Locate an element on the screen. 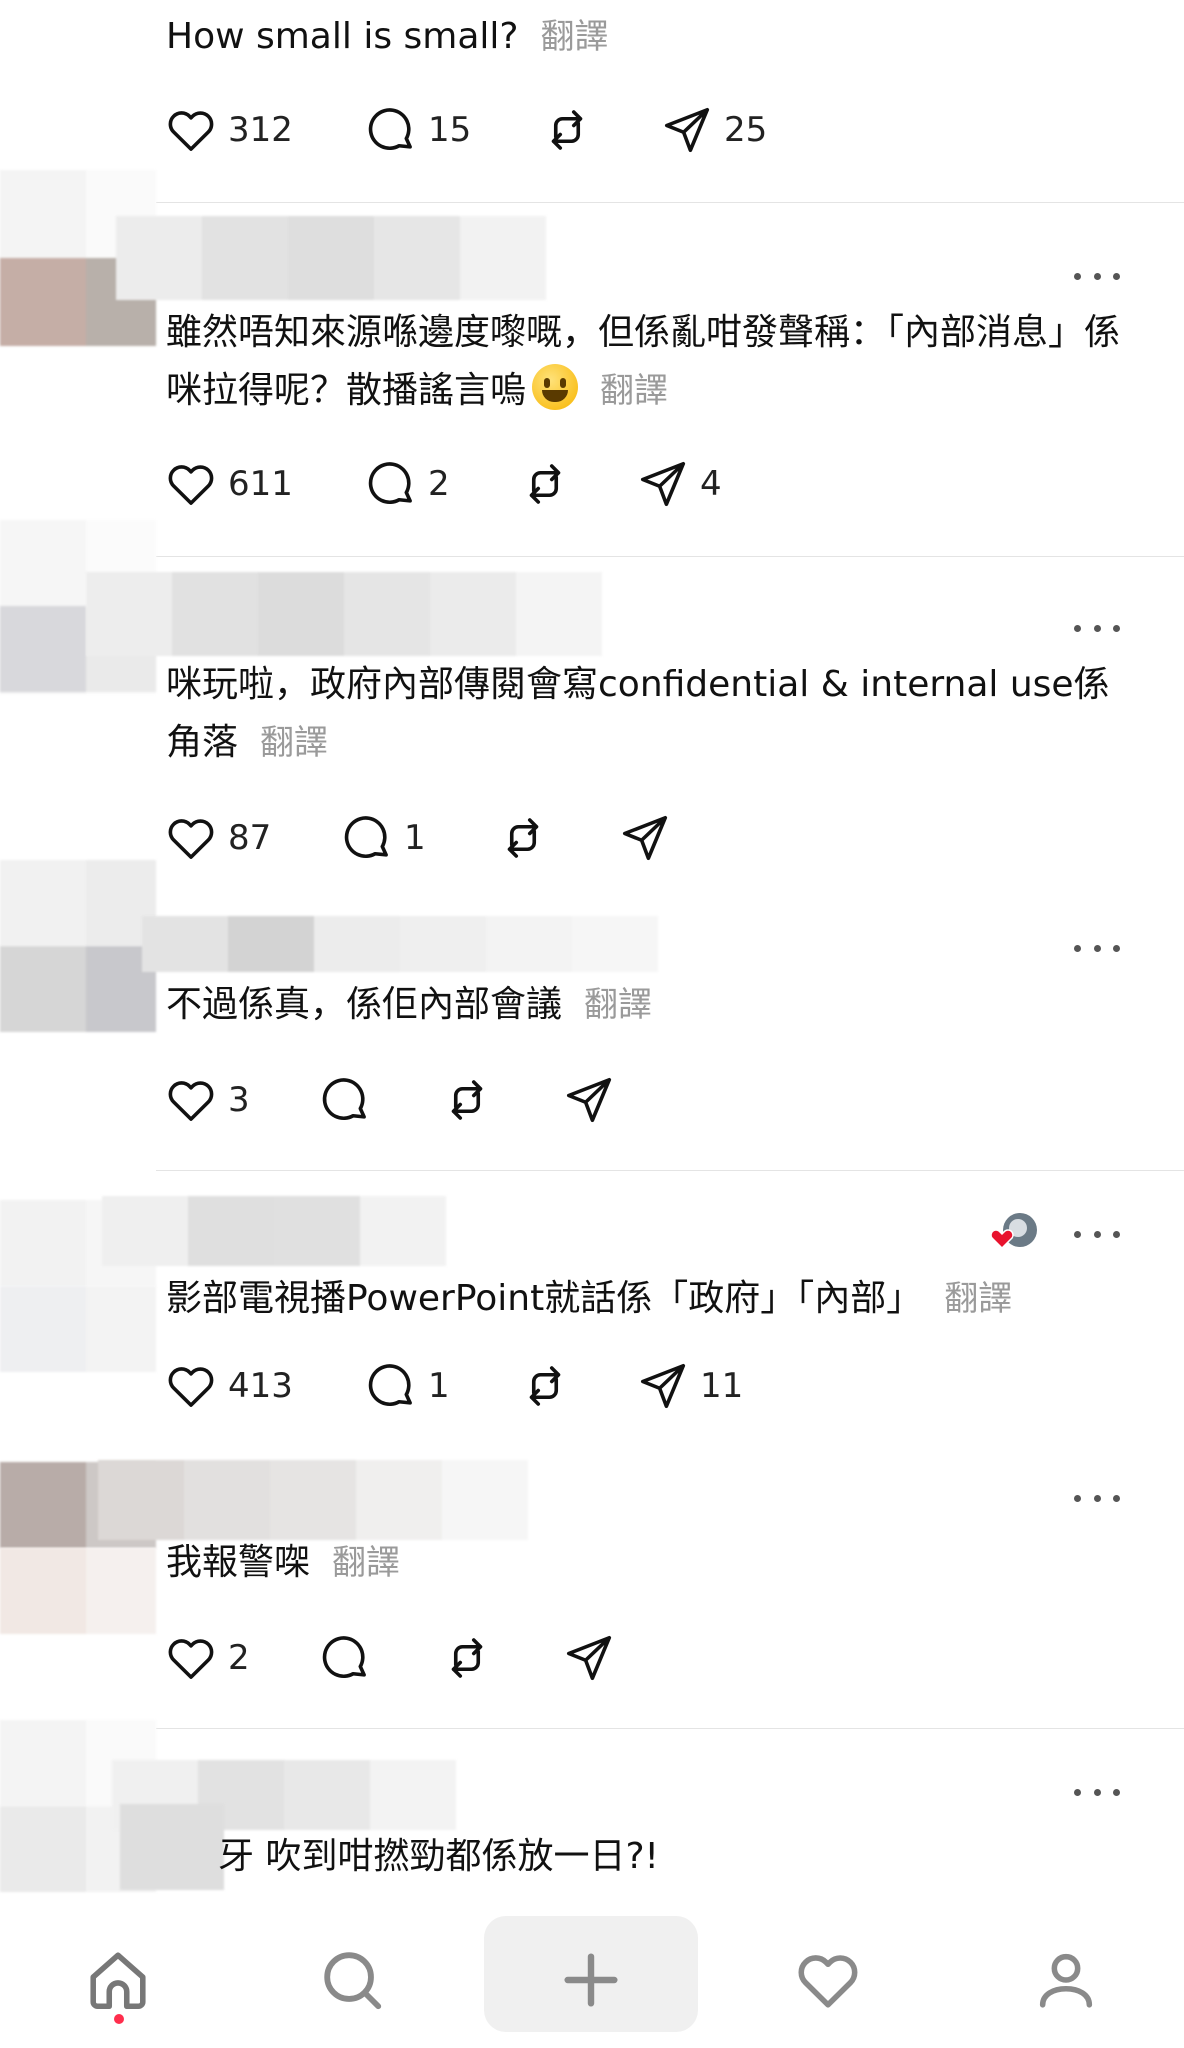 The image size is (1184, 2048). like-count: 87 is located at coordinates (250, 838).